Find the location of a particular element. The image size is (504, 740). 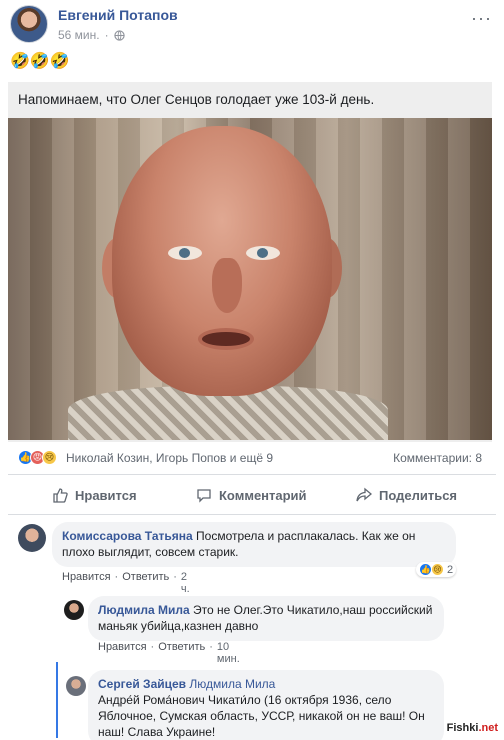

comment-button: Комментарий is located at coordinates (251, 495).